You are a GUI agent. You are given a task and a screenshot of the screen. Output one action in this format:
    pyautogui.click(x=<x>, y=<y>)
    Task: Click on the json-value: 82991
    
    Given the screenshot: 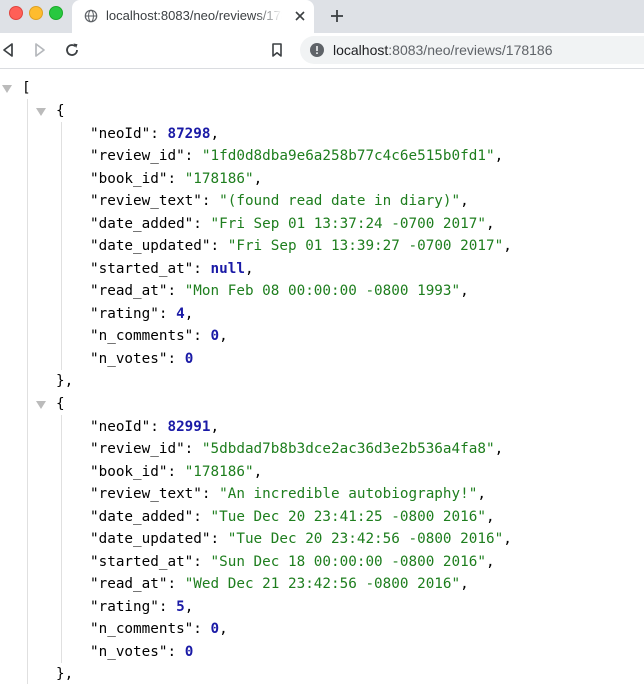 What is the action you would take?
    pyautogui.click(x=189, y=426)
    